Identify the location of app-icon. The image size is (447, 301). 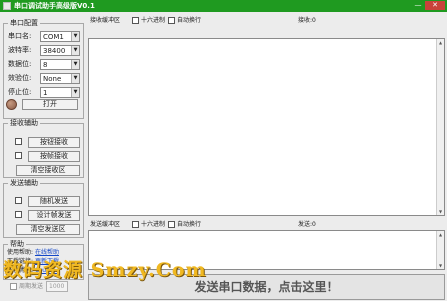
(7, 6).